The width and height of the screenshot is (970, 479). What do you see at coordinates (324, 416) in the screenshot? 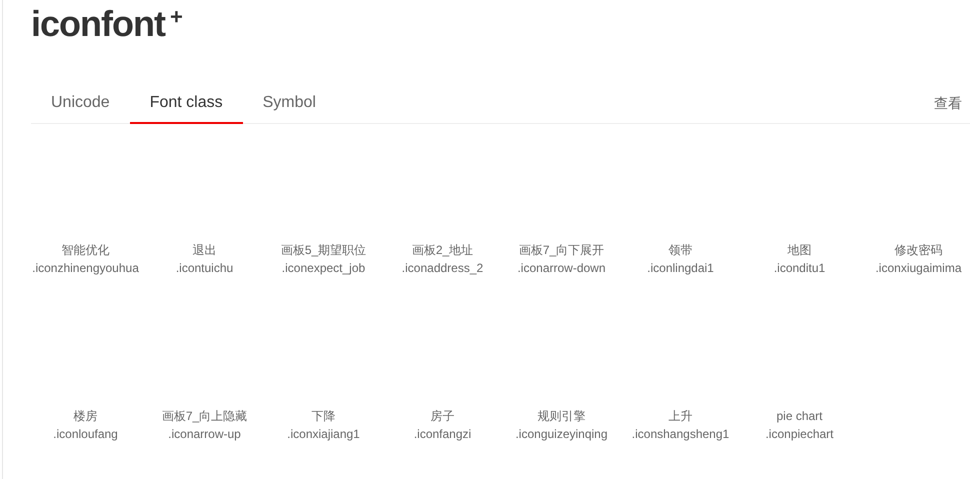
I see `icon-name: 下降` at bounding box center [324, 416].